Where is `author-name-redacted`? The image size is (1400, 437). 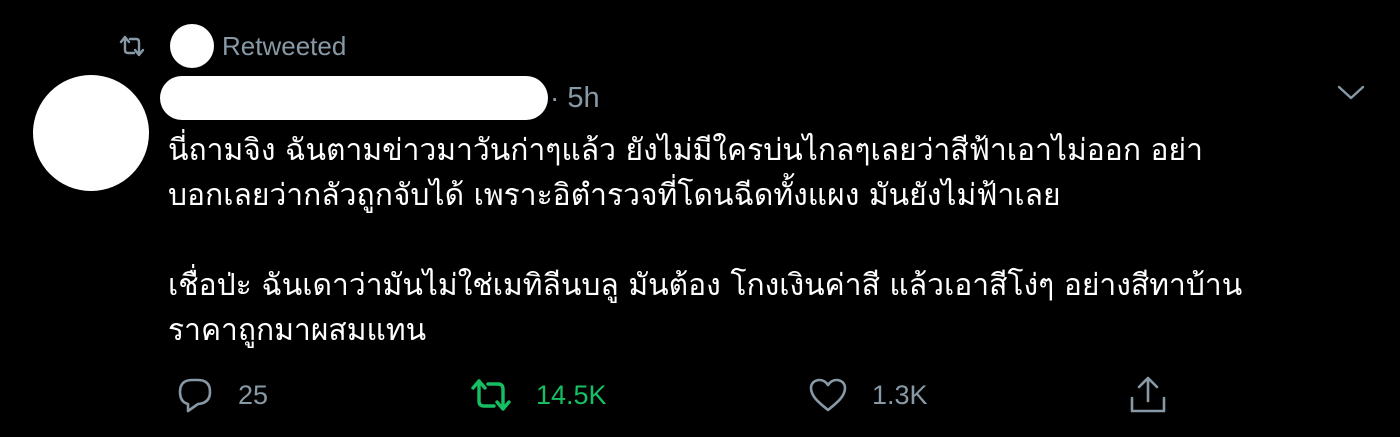 author-name-redacted is located at coordinates (354, 98).